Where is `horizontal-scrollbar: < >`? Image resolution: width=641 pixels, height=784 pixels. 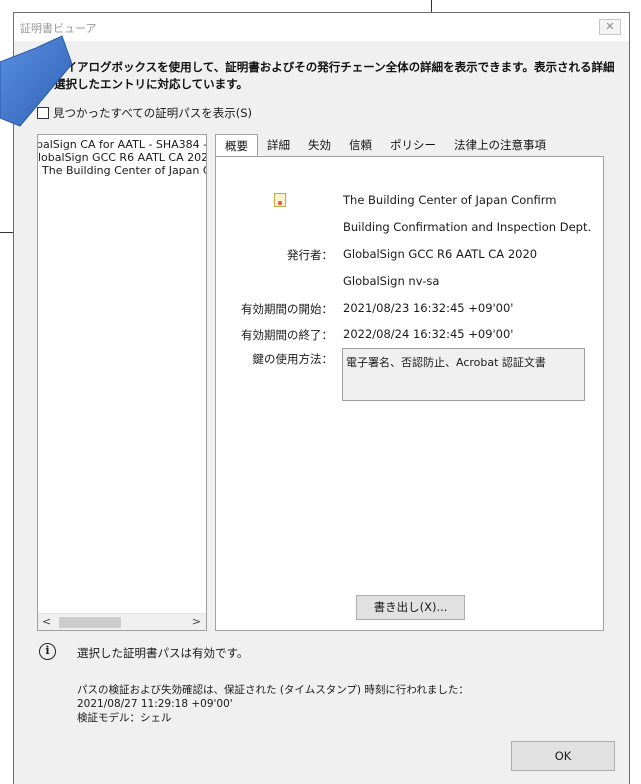 horizontal-scrollbar: < > is located at coordinates (122, 621).